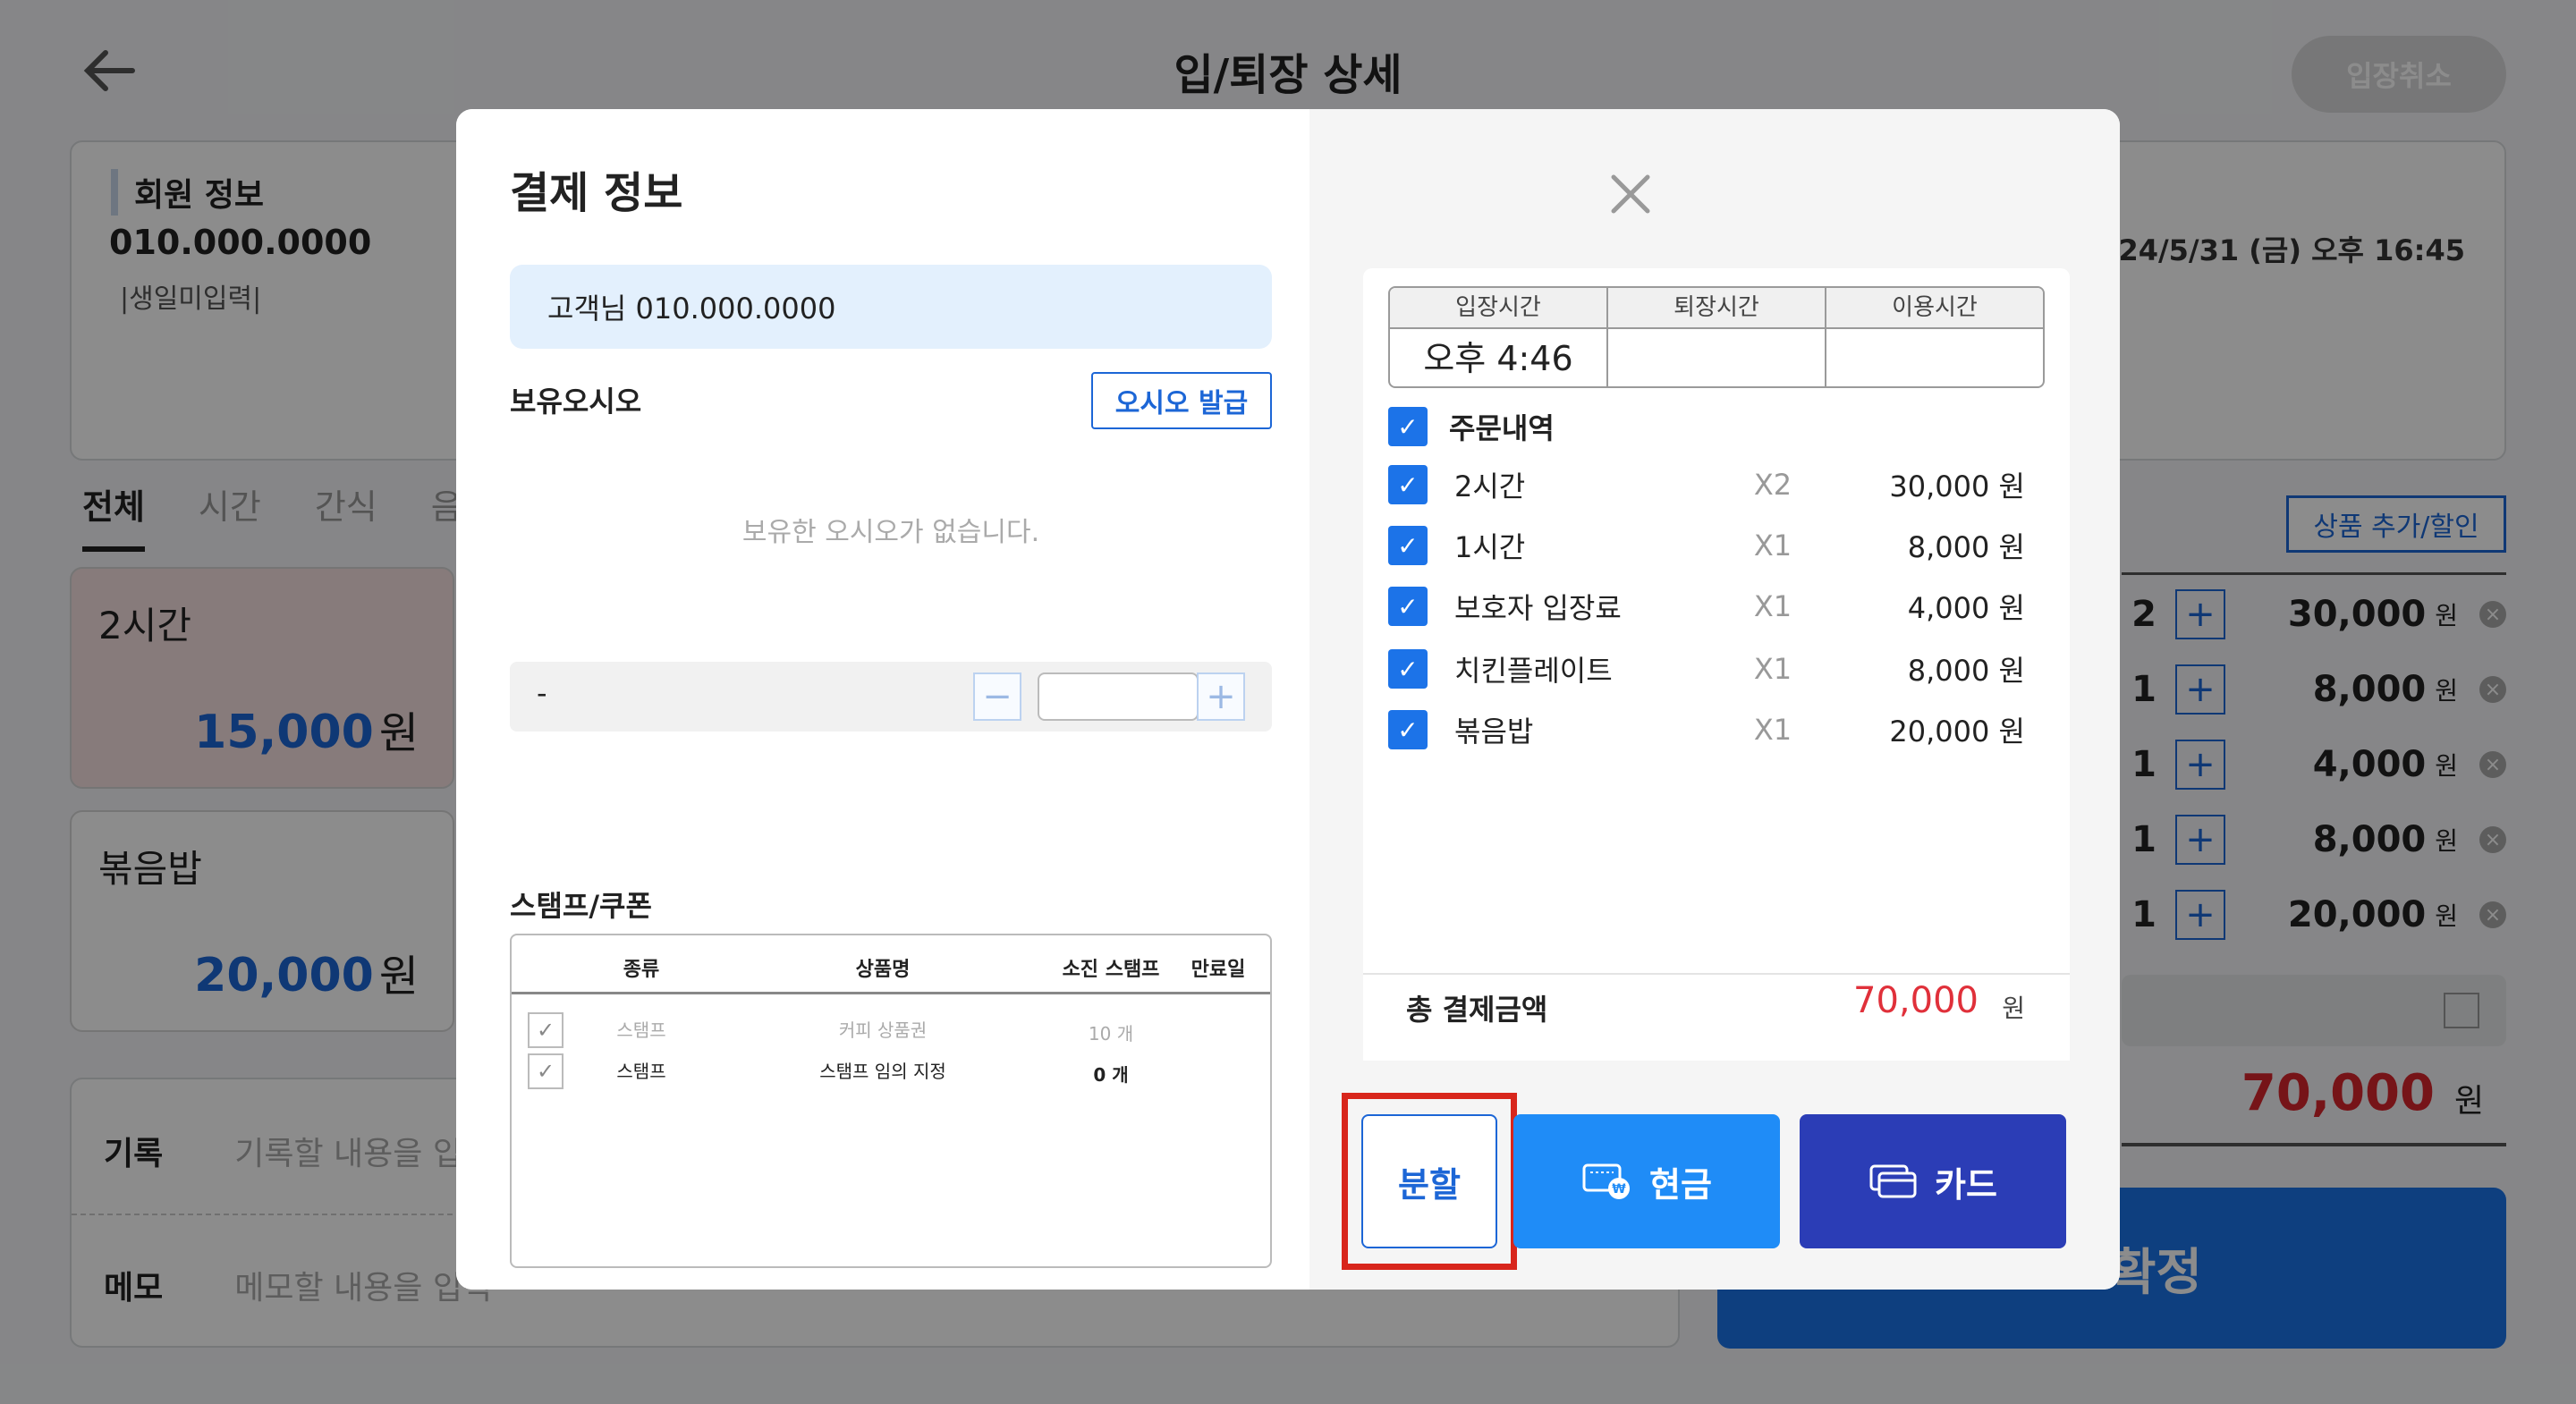 This screenshot has width=2576, height=1404. I want to click on usage-time-table: 입장시간 퇴장시간 이용시간 오후 4:46, so click(1716, 337).